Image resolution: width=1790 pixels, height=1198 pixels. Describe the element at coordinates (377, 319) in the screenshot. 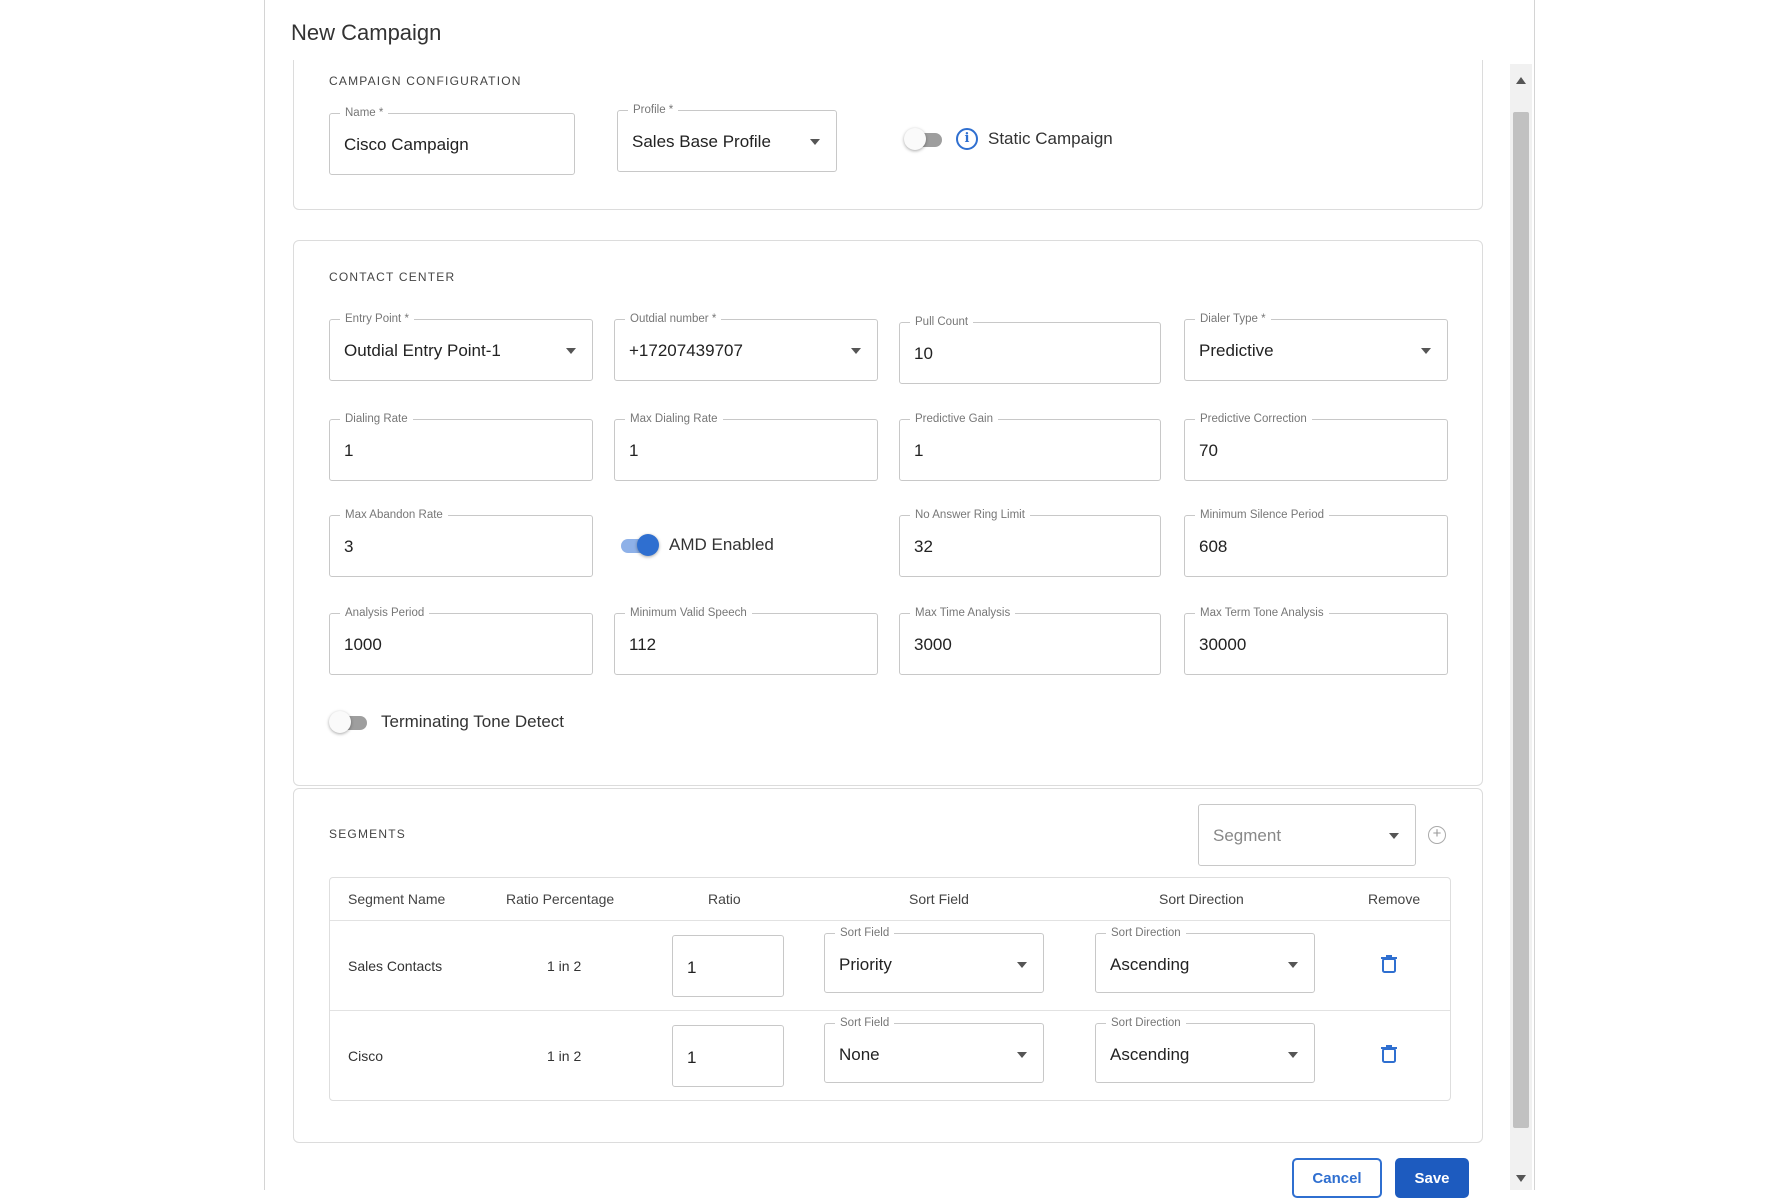

I see `field-label: Entry Point *` at that location.